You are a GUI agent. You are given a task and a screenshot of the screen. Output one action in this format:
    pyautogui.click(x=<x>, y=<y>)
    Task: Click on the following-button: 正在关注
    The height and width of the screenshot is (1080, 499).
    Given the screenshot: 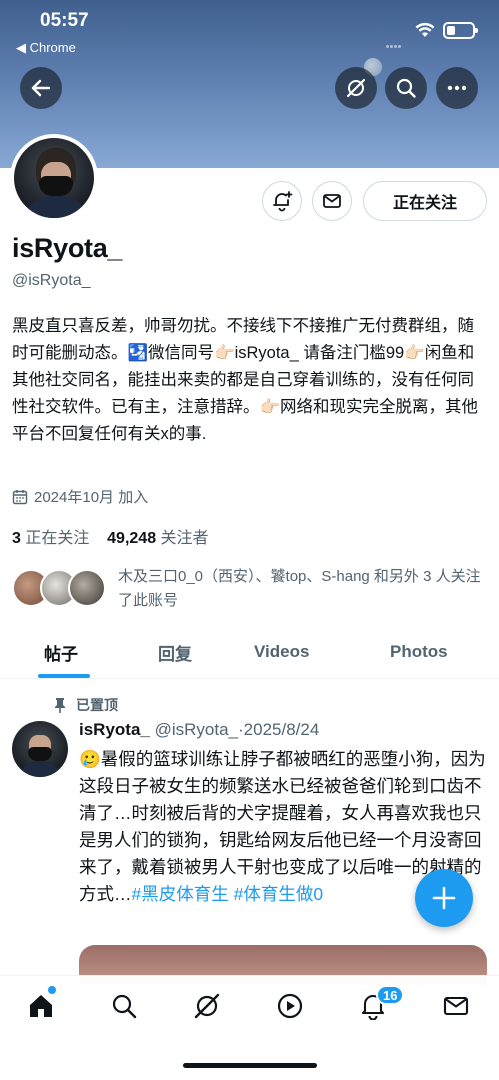 What is the action you would take?
    pyautogui.click(x=425, y=201)
    